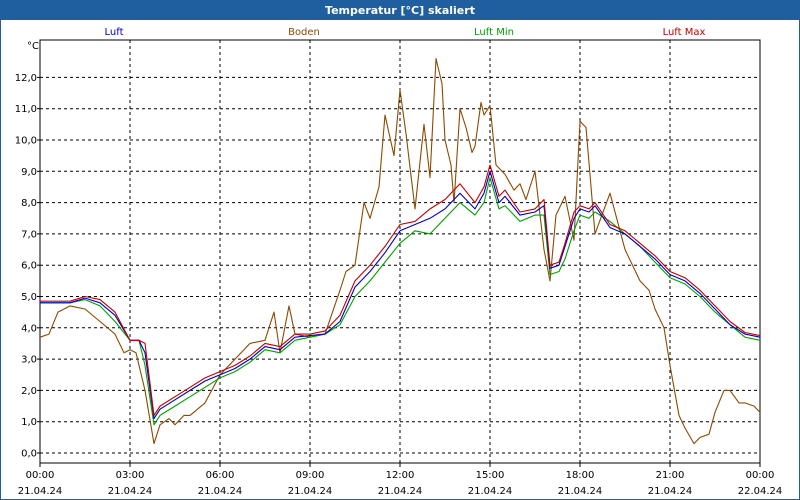 This screenshot has height=500, width=800. What do you see at coordinates (494, 32) in the screenshot?
I see `legend-entry-luft-min: Luft Min` at bounding box center [494, 32].